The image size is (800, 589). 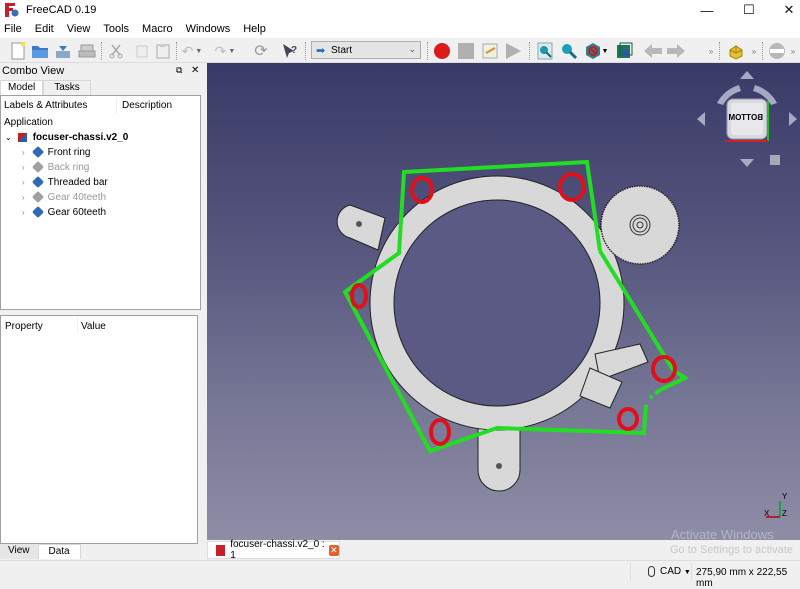 What do you see at coordinates (290, 51) in the screenshot?
I see `whats-this-icon: ?` at bounding box center [290, 51].